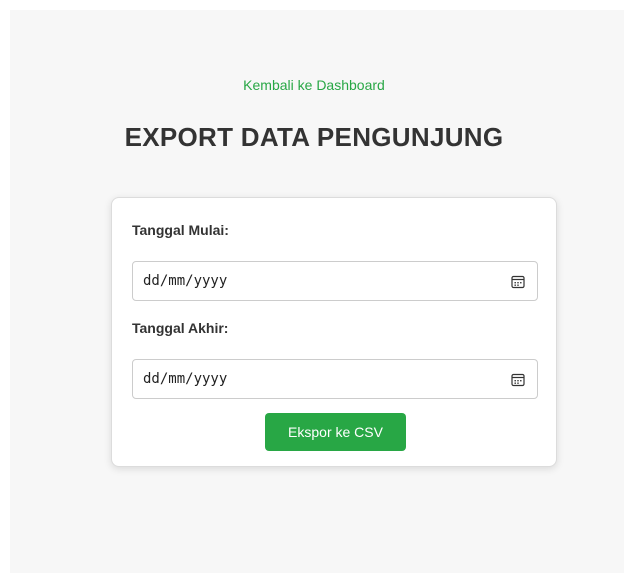  I want to click on start-date-value: dd/mm/yyyy, so click(185, 281).